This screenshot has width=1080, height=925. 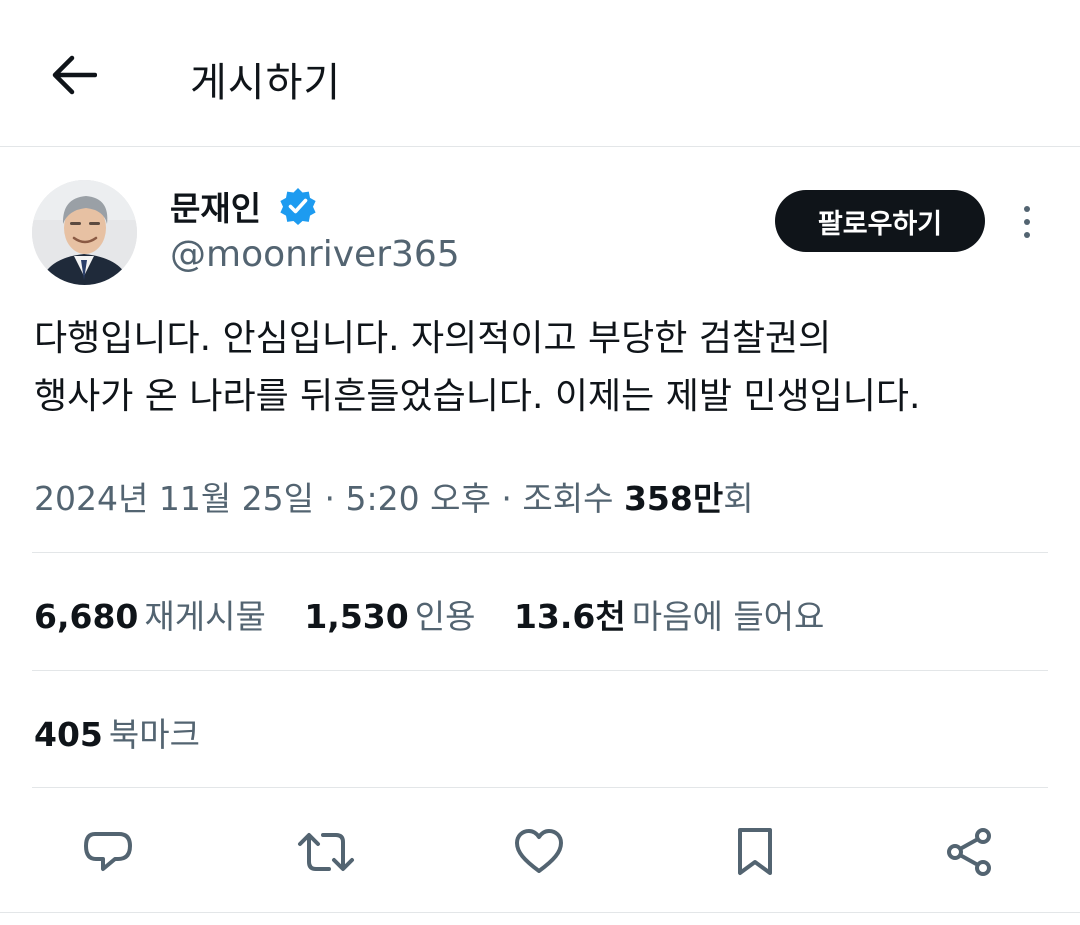 I want to click on like-icon, so click(x=539, y=851).